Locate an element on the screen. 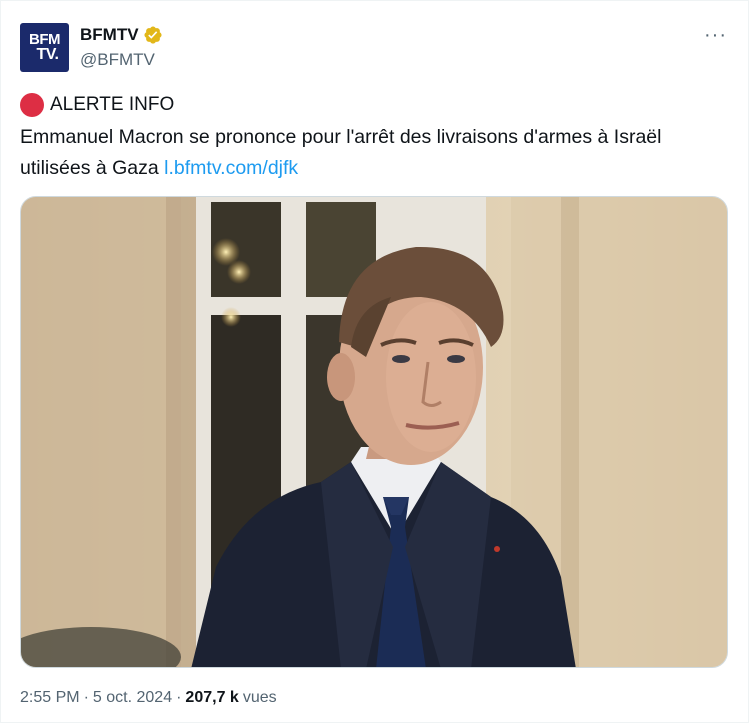 Image resolution: width=749 pixels, height=723 pixels. display-name: BFMTV is located at coordinates (109, 35).